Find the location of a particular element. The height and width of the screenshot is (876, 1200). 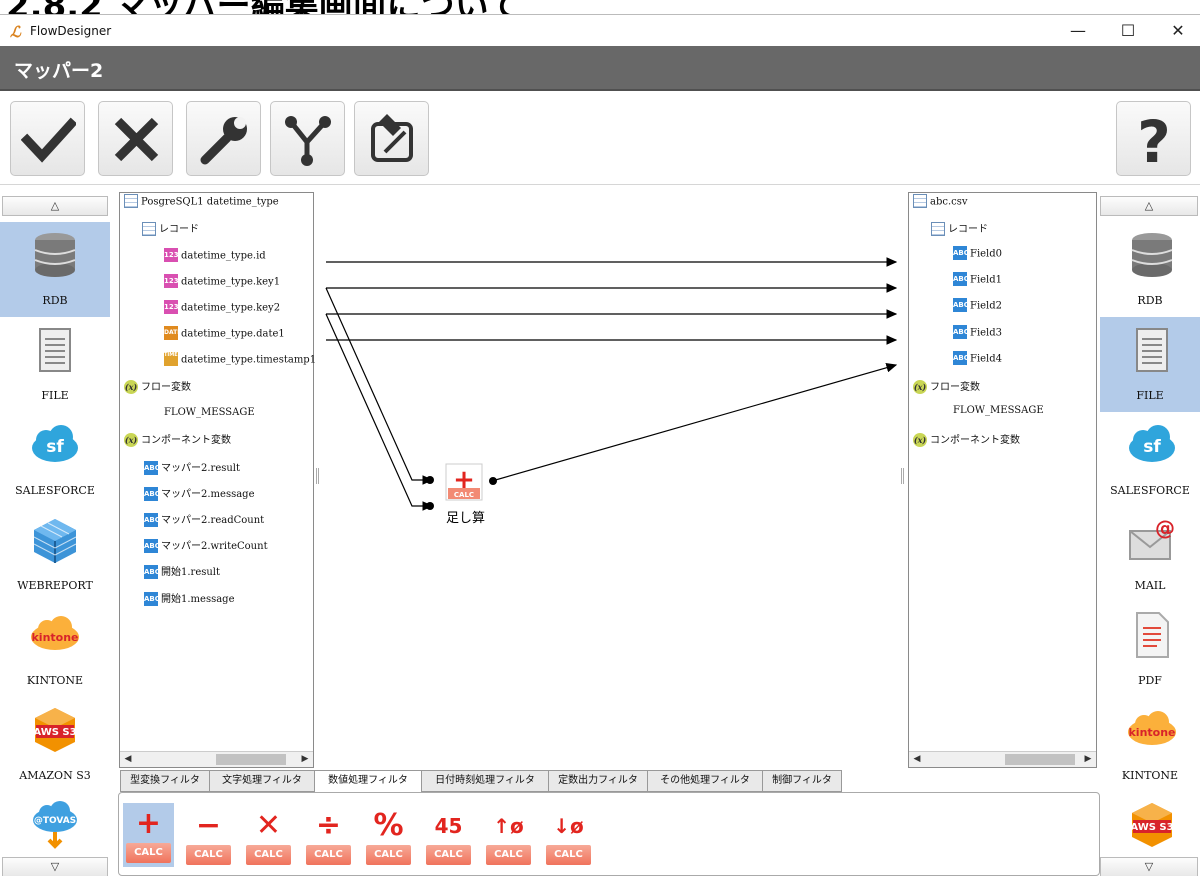

output-port is located at coordinates (493, 481).